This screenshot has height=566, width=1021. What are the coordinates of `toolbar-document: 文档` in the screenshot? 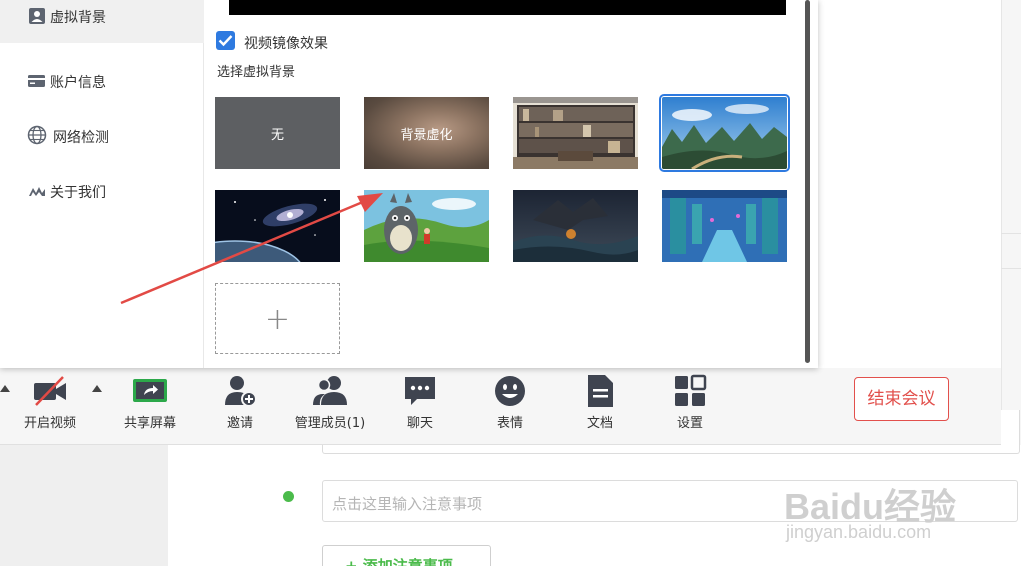 It's located at (600, 403).